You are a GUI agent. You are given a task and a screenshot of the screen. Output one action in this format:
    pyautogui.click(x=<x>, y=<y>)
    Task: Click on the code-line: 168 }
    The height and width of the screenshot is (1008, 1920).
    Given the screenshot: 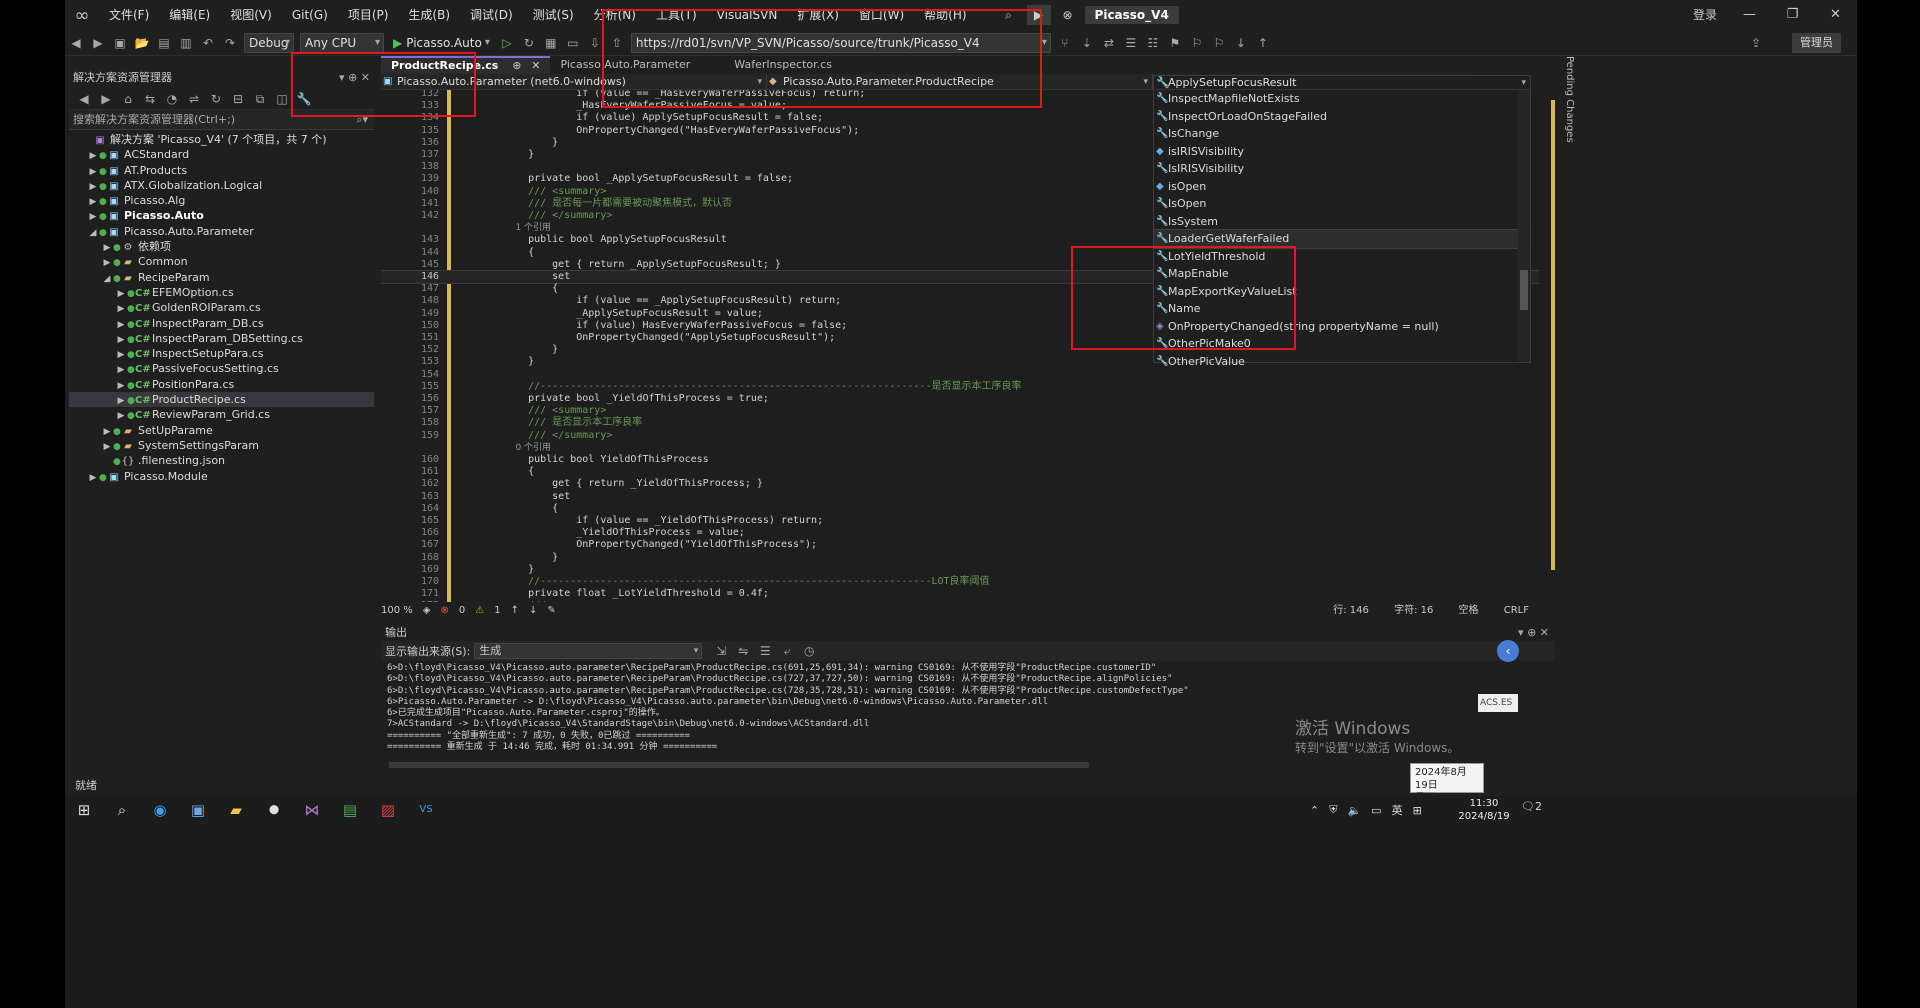 What is the action you would take?
    pyautogui.click(x=961, y=558)
    